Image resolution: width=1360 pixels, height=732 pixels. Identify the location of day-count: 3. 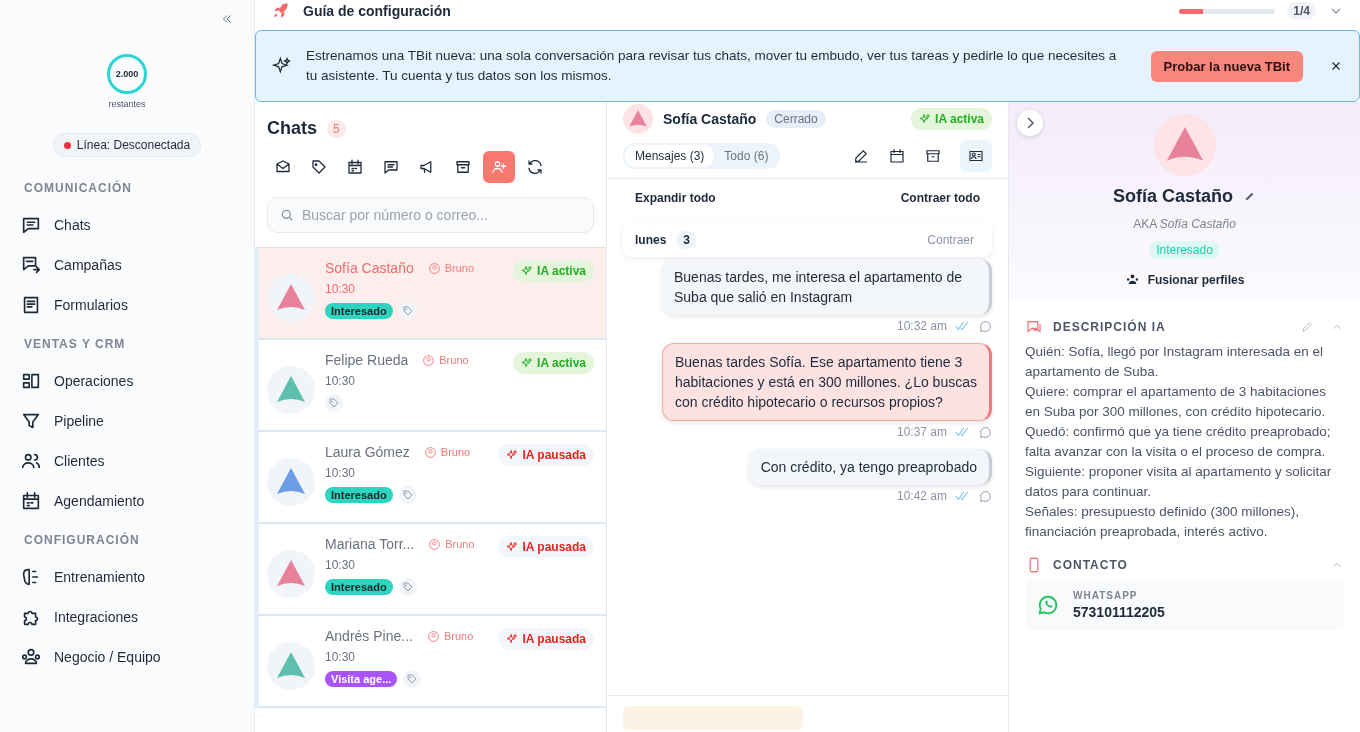
(687, 240).